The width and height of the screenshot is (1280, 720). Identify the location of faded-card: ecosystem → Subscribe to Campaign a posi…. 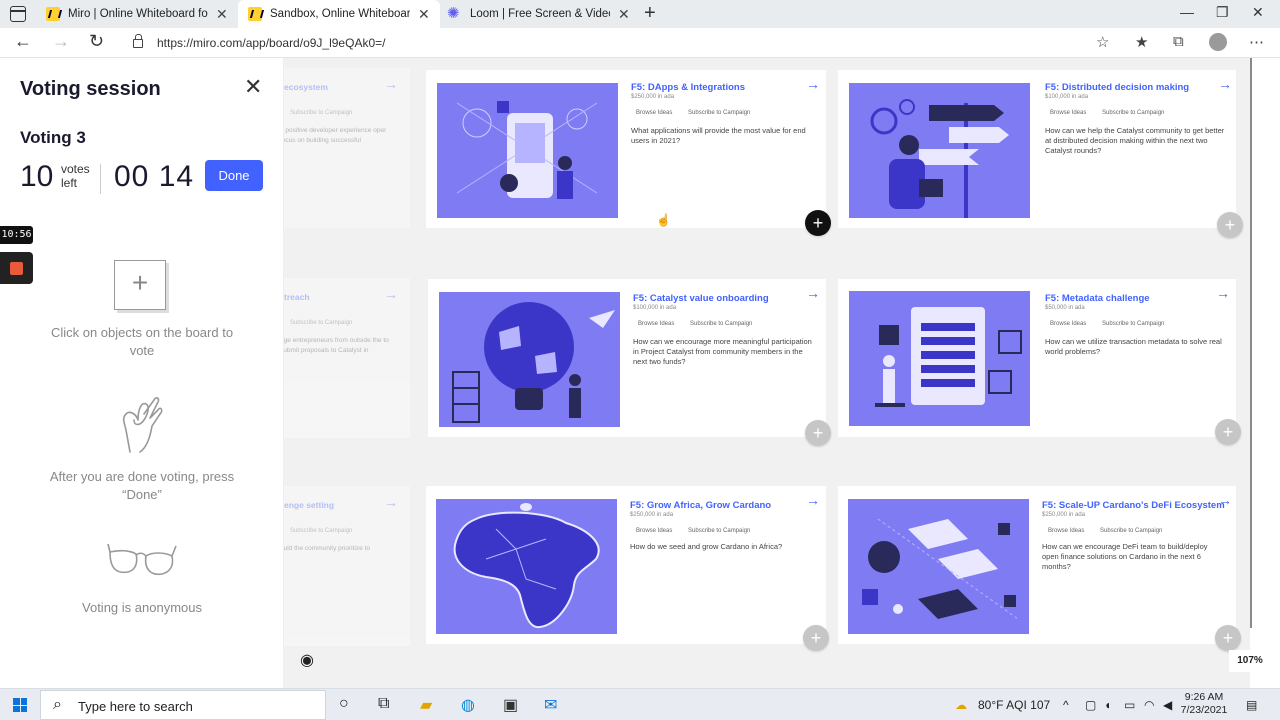
(347, 148).